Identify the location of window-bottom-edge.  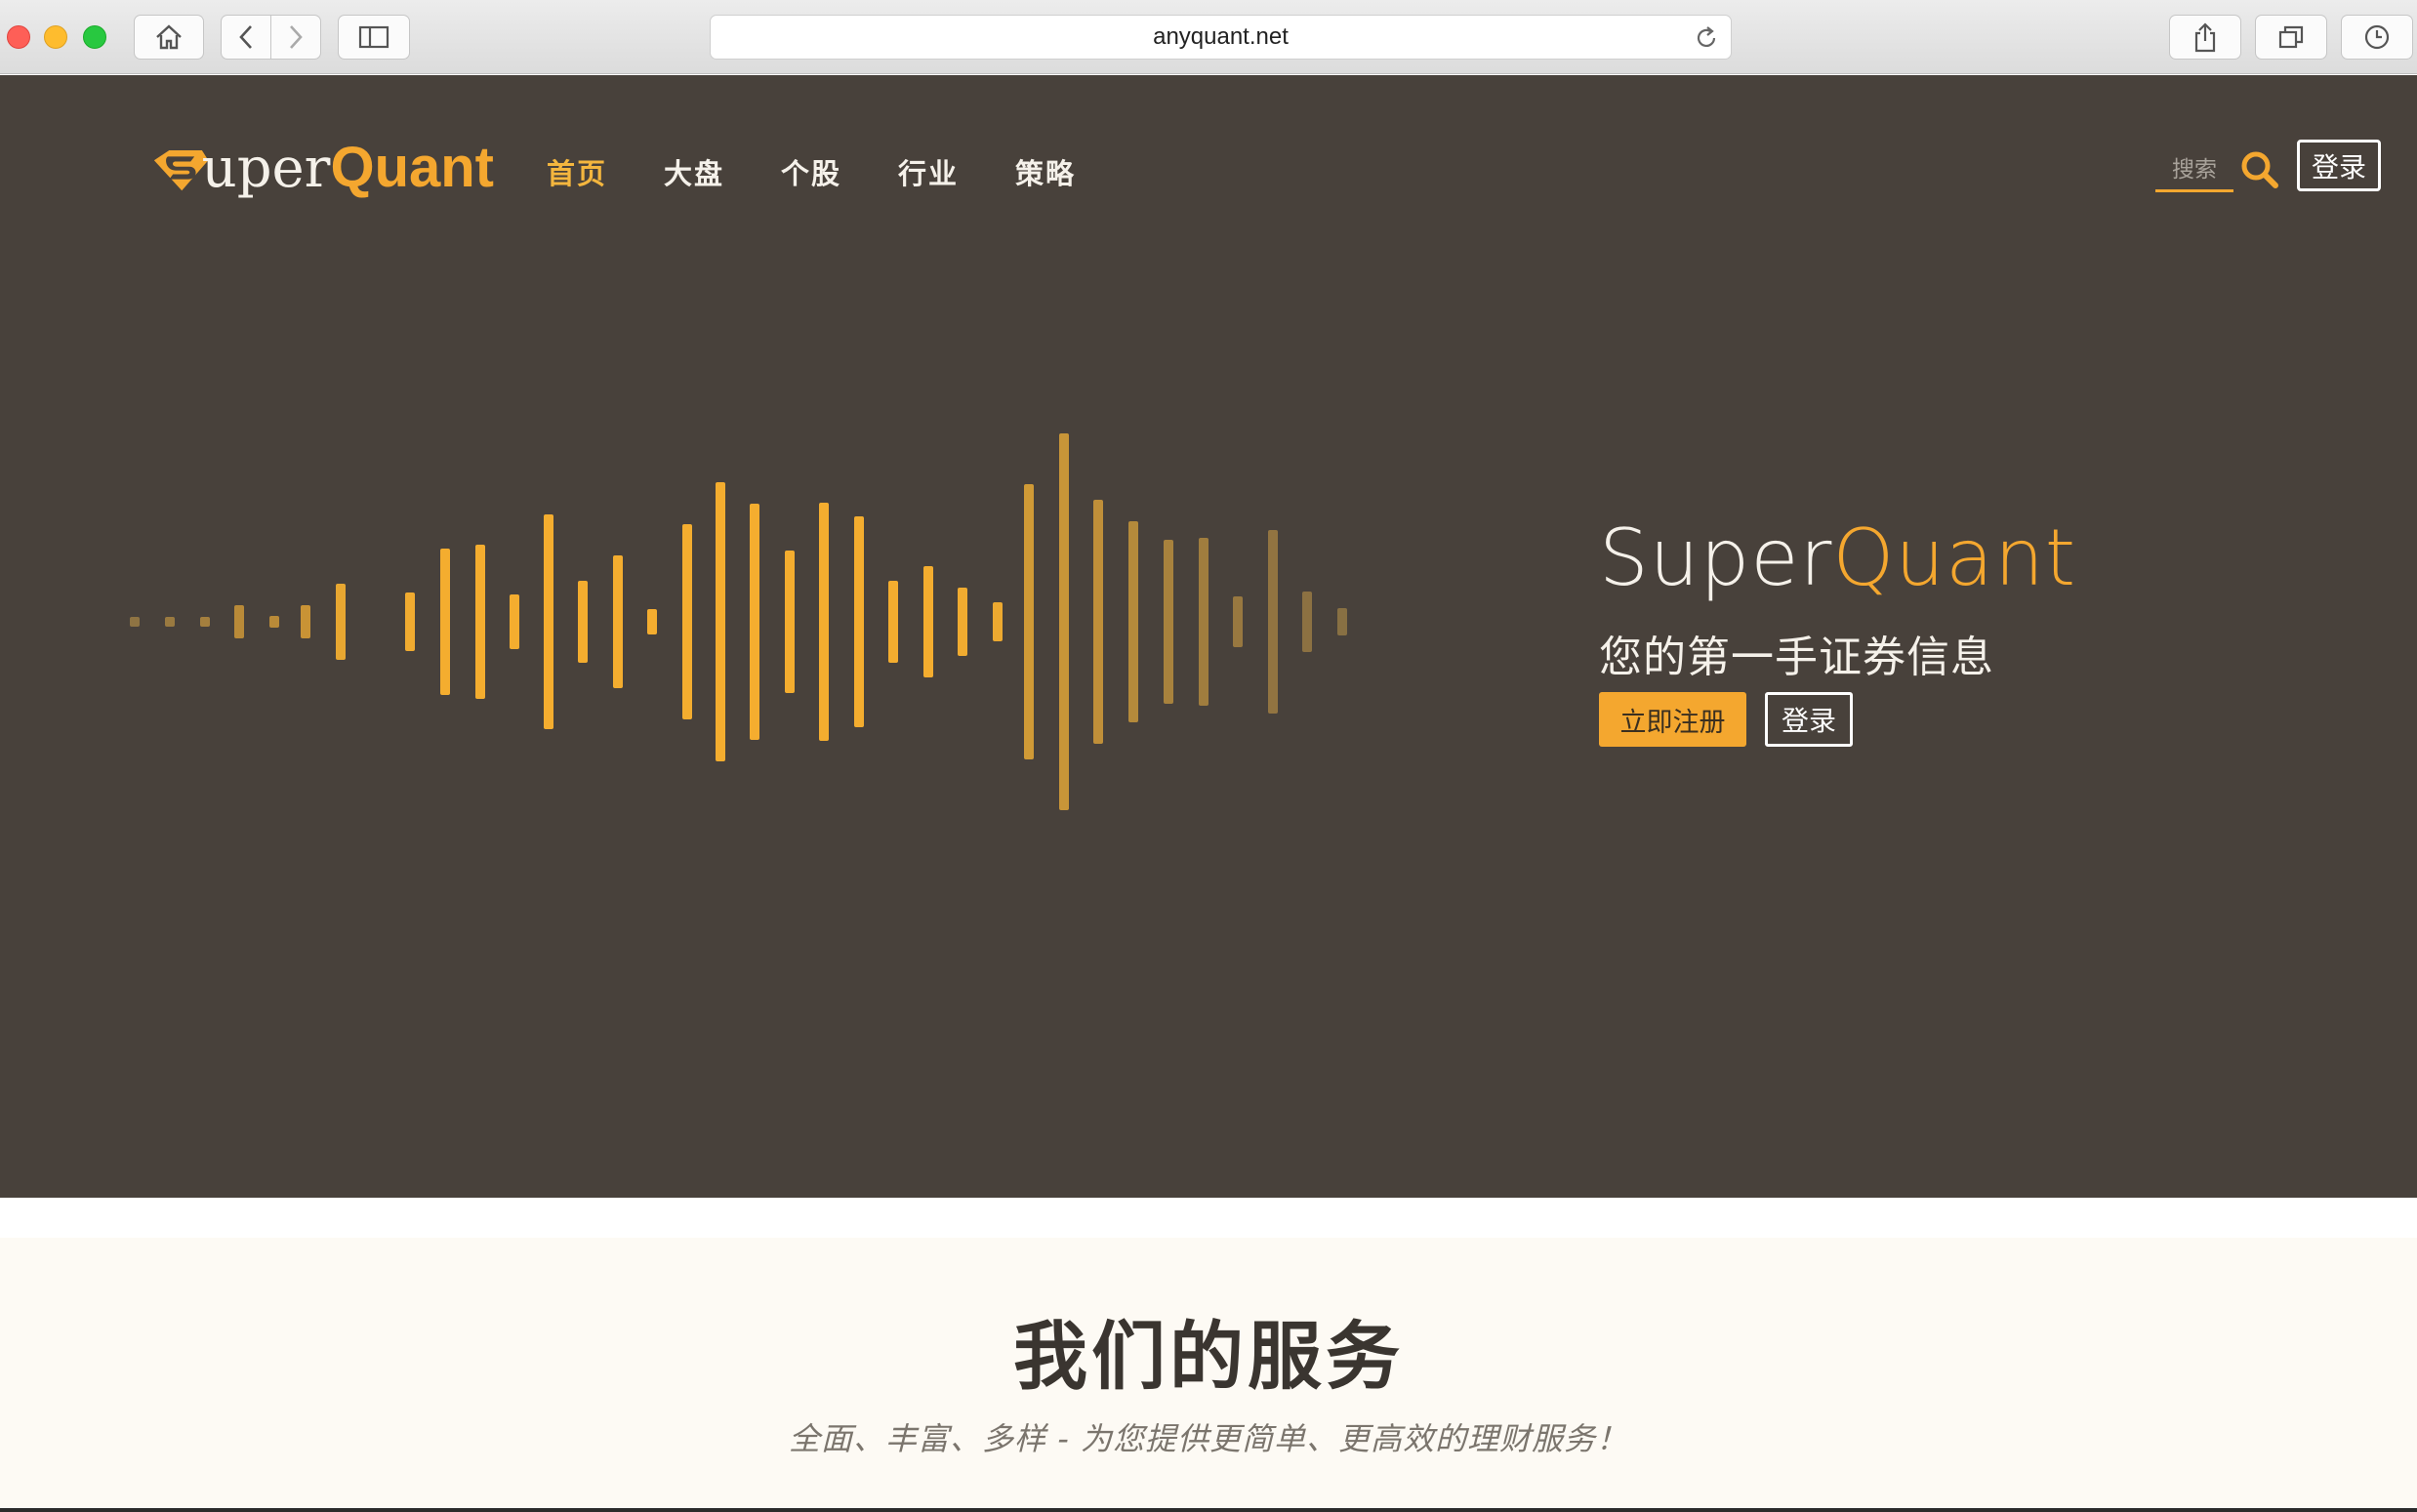
(1208, 1510).